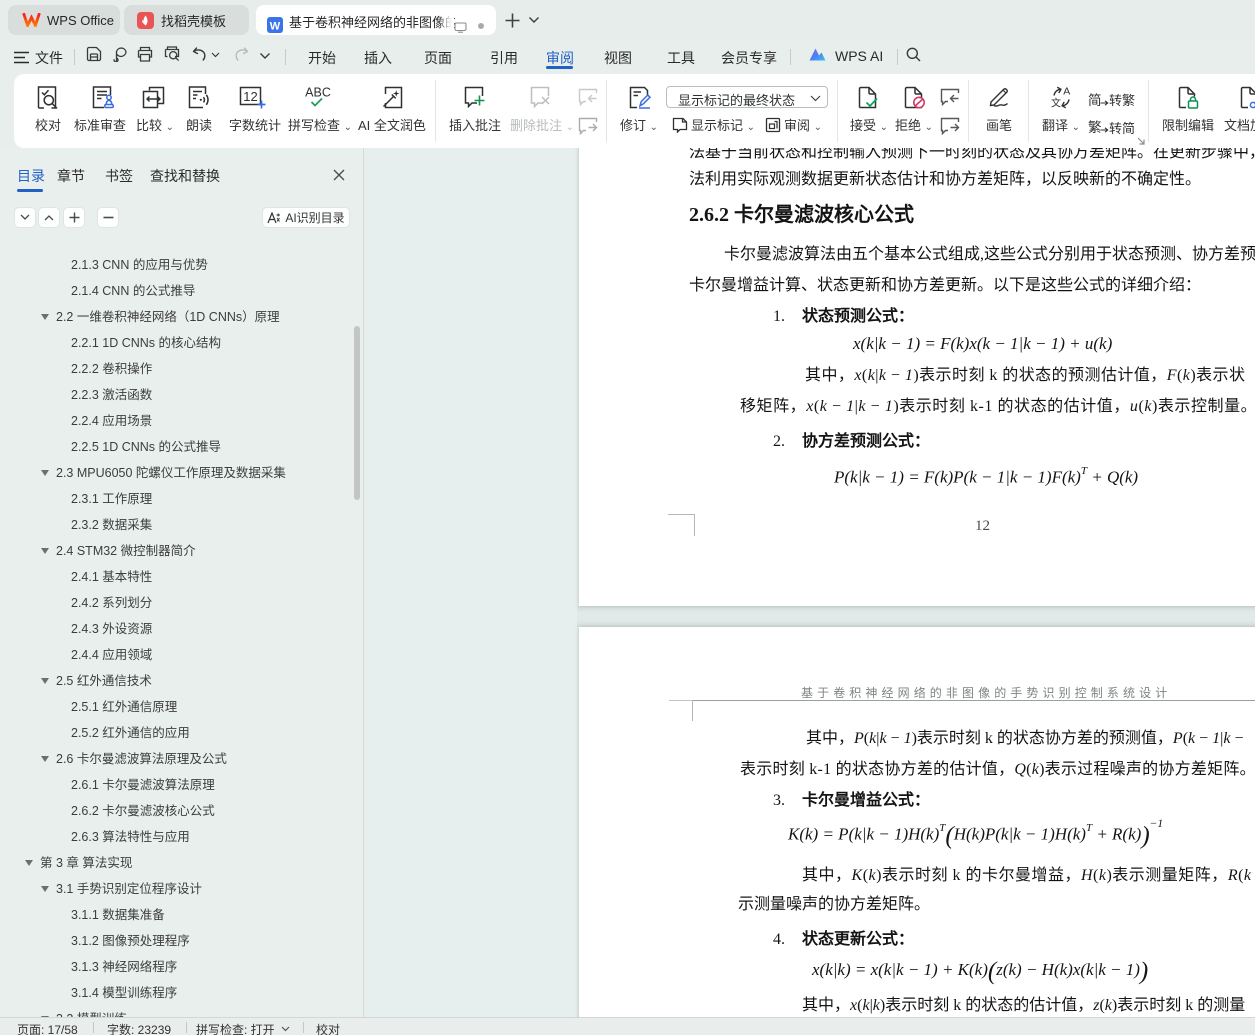  I want to click on svg-text: 文, so click(1056, 103).